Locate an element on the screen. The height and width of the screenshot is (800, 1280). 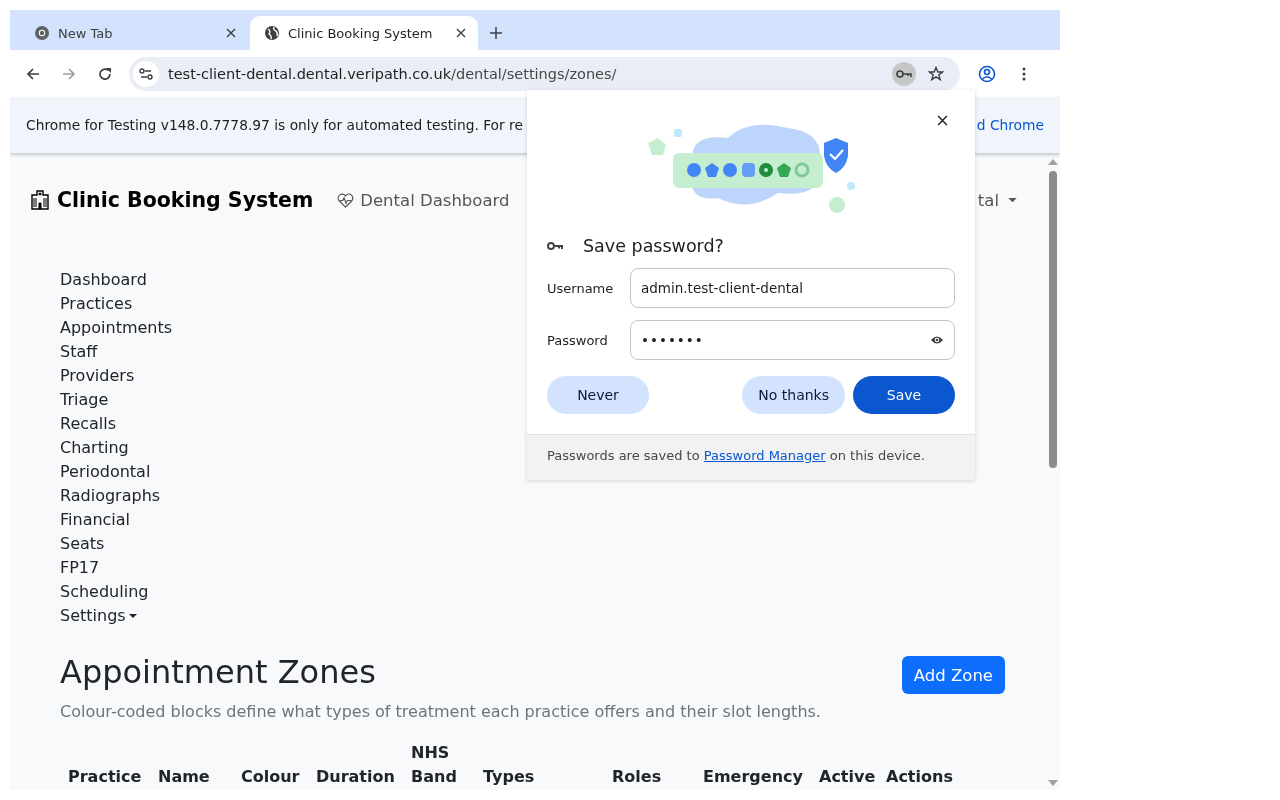
hospital-icon is located at coordinates (40, 200).